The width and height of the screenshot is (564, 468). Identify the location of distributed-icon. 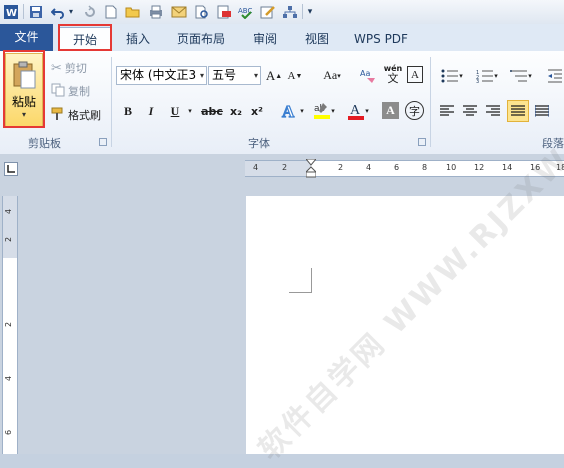
(542, 111).